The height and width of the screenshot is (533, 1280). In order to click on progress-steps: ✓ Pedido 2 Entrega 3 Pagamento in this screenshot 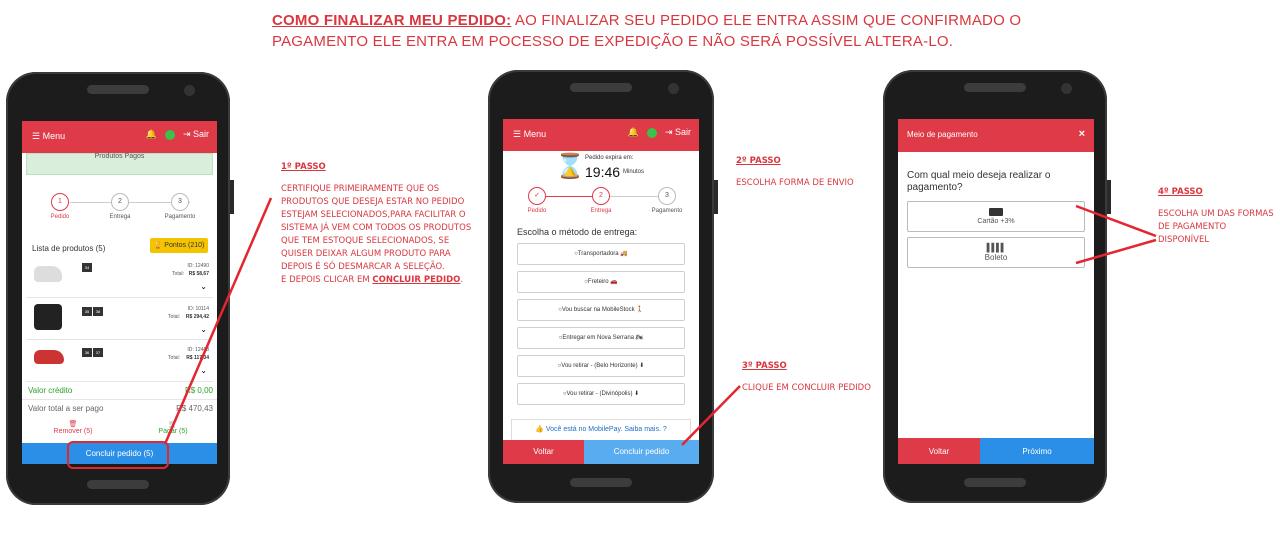, I will do `click(601, 207)`.